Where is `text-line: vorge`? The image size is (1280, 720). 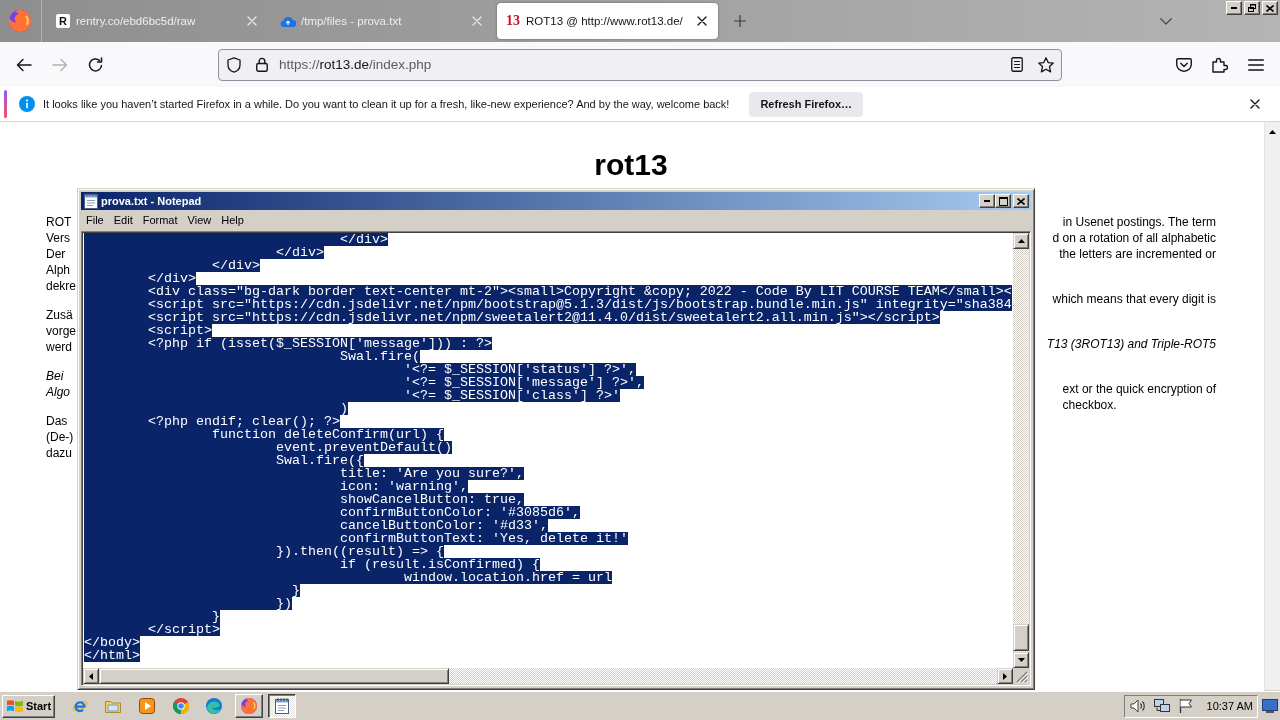
text-line: vorge is located at coordinates (61, 331).